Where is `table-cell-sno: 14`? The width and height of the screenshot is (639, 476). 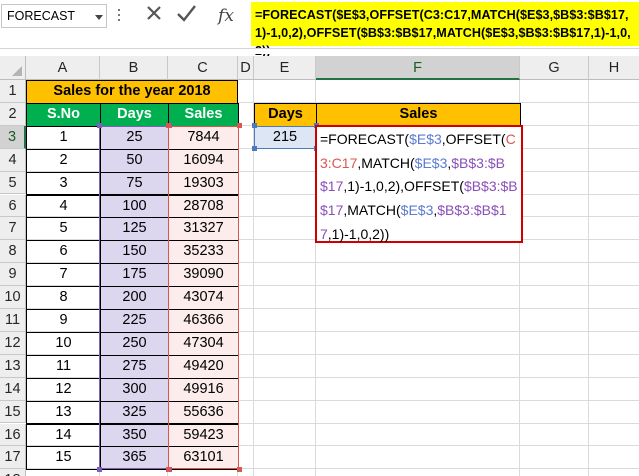 table-cell-sno: 14 is located at coordinates (63, 435).